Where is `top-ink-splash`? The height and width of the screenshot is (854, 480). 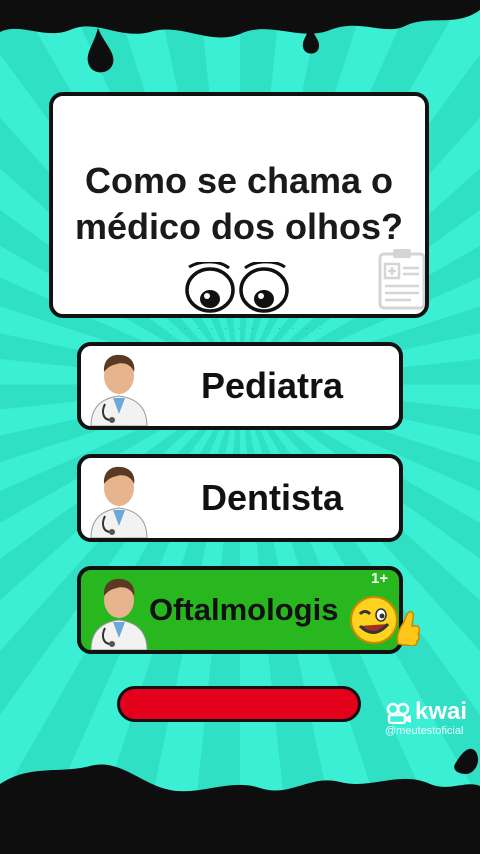
top-ink-splash is located at coordinates (240, 36).